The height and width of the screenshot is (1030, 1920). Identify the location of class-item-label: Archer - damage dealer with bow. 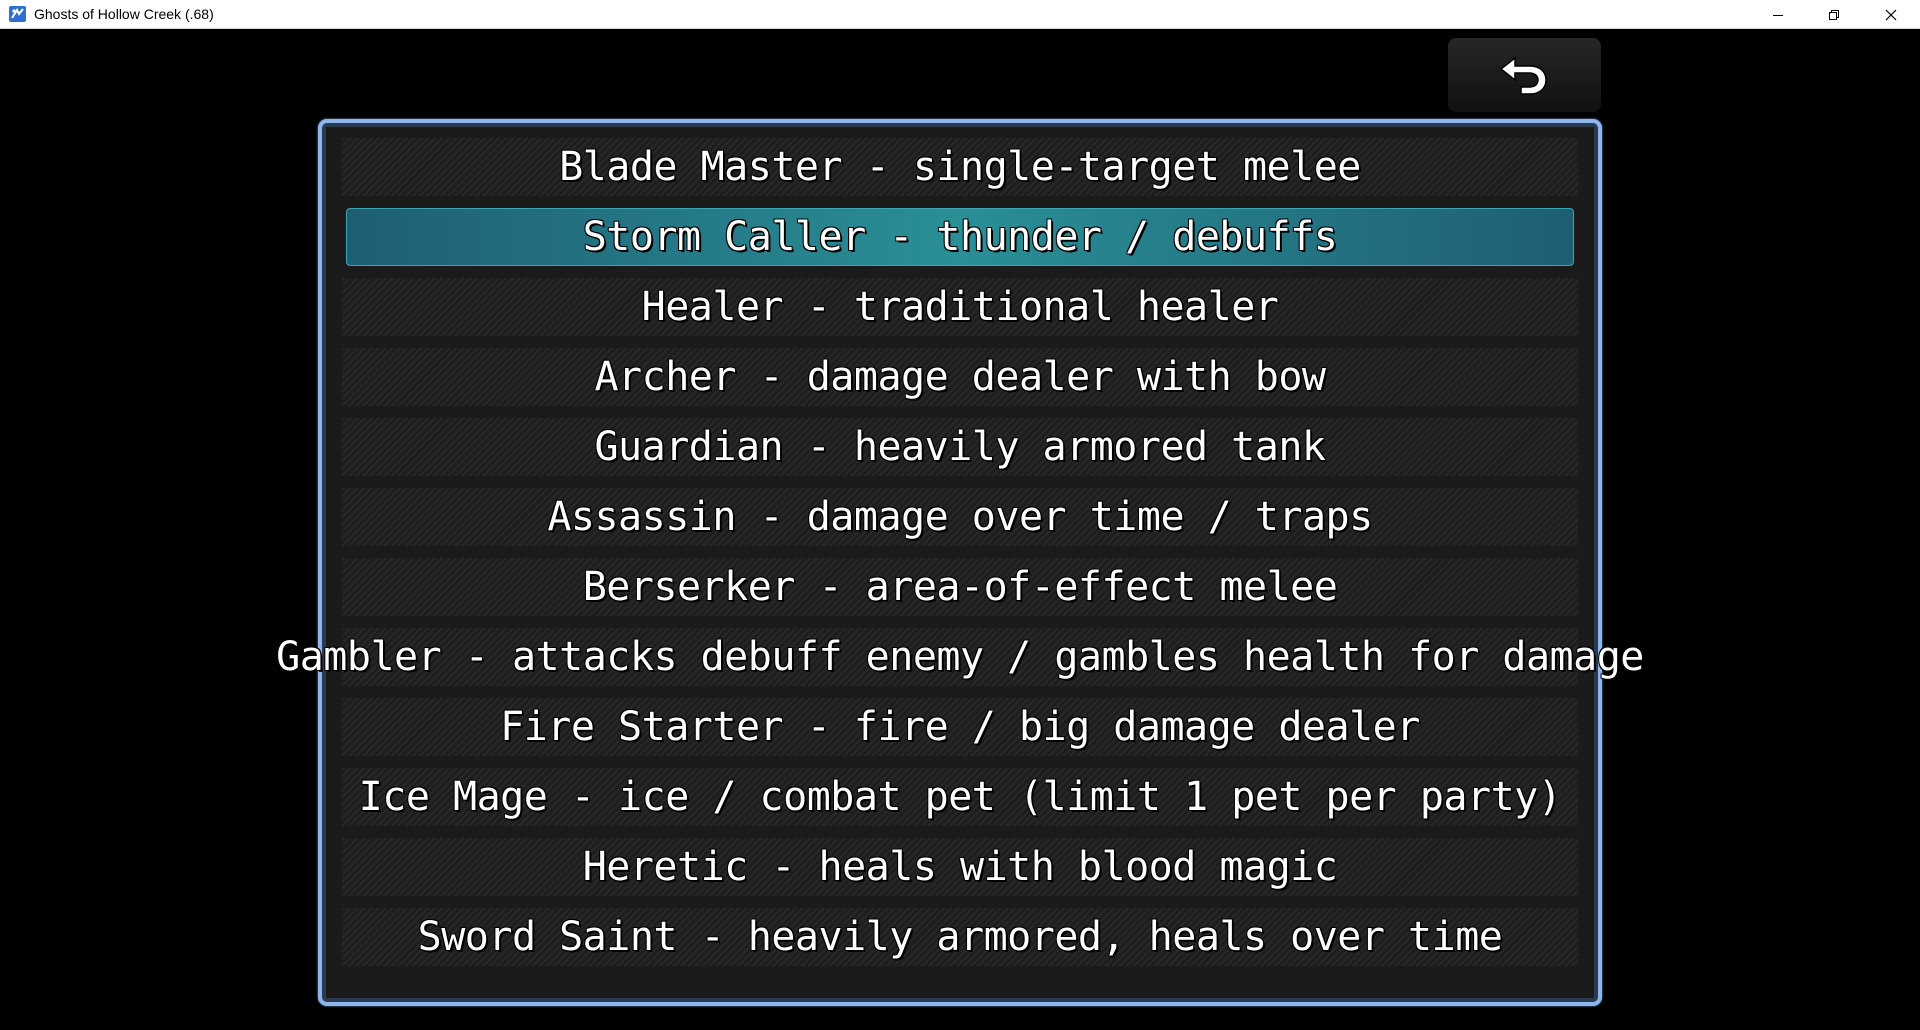
(960, 377).